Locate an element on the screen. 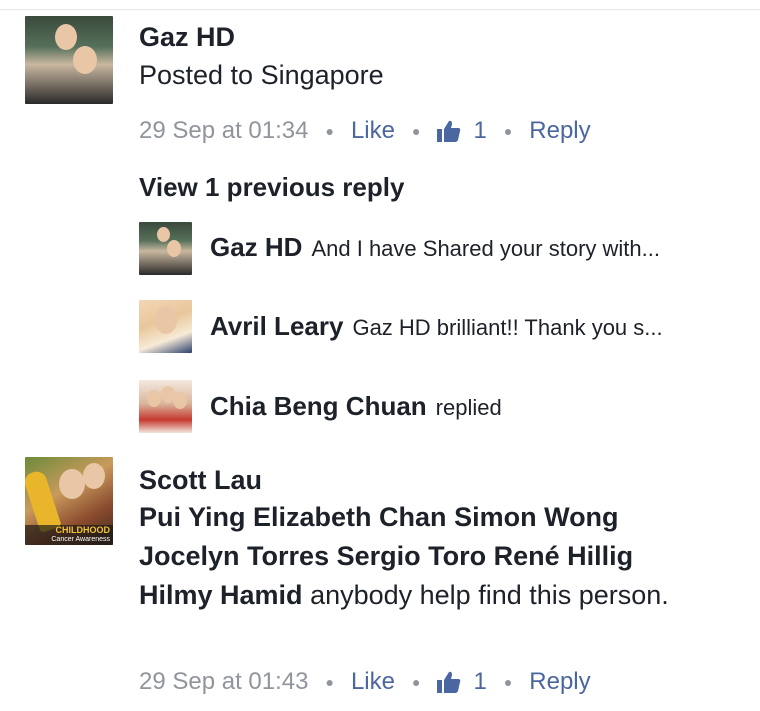 The height and width of the screenshot is (711, 760). tagged-user: Pui Ying Elizabeth Chan is located at coordinates (293, 517).